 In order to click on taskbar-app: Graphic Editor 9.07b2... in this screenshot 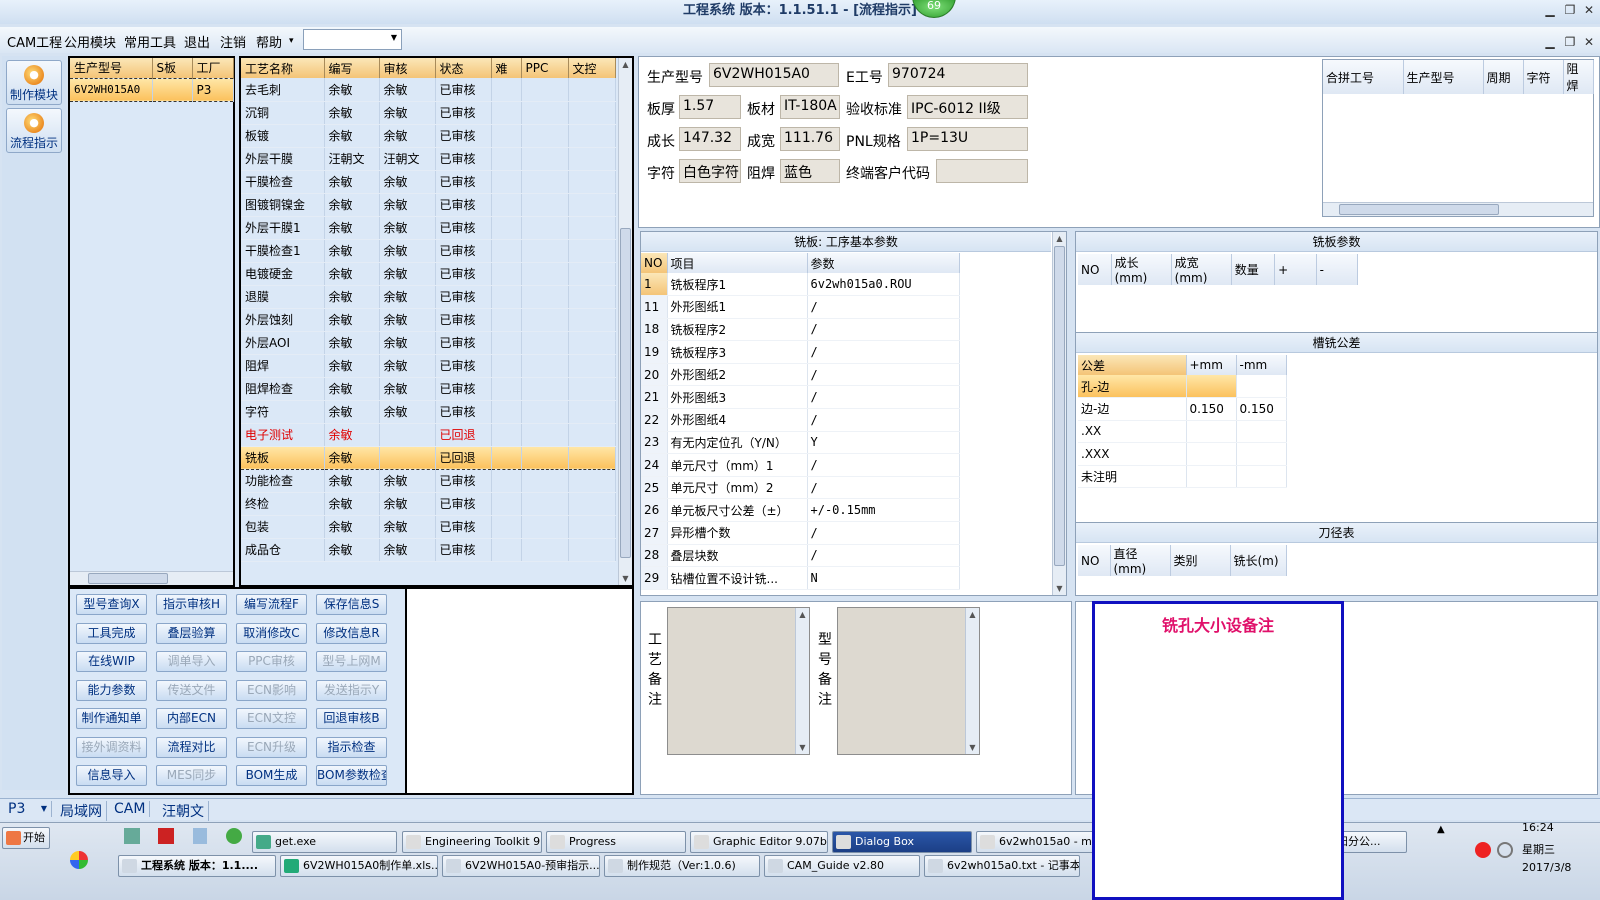, I will do `click(759, 842)`.